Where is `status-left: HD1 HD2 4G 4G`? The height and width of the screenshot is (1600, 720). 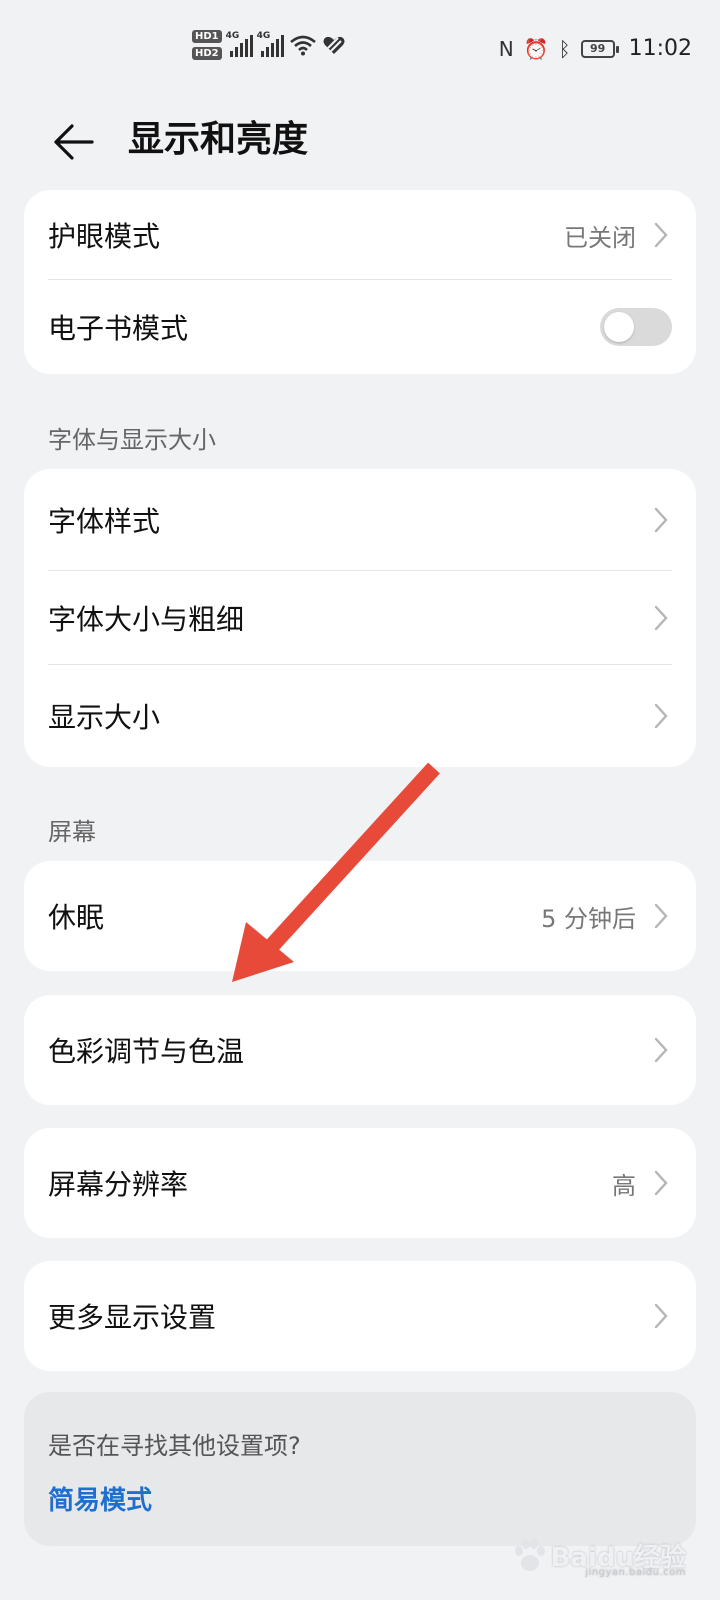 status-left: HD1 HD2 4G 4G is located at coordinates (269, 45).